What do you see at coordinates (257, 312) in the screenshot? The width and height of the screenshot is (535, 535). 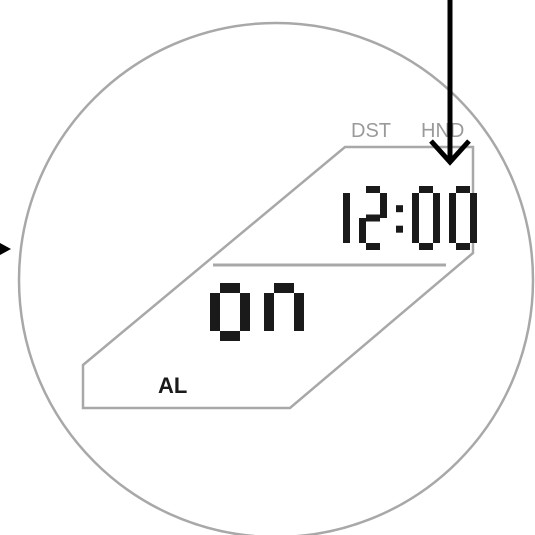 I see `alarm-state-display` at bounding box center [257, 312].